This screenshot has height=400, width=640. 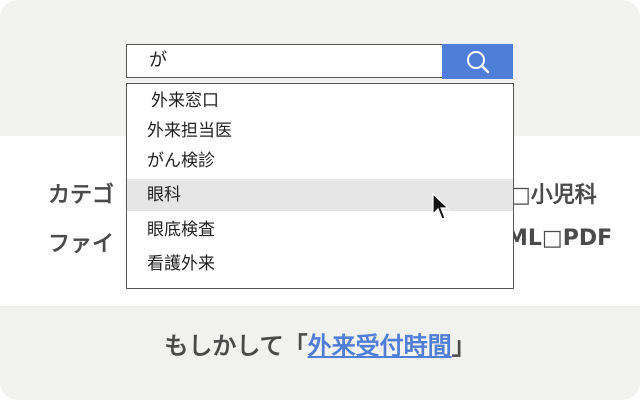 What do you see at coordinates (320, 131) in the screenshot?
I see `dropdown-item: 外来担当医` at bounding box center [320, 131].